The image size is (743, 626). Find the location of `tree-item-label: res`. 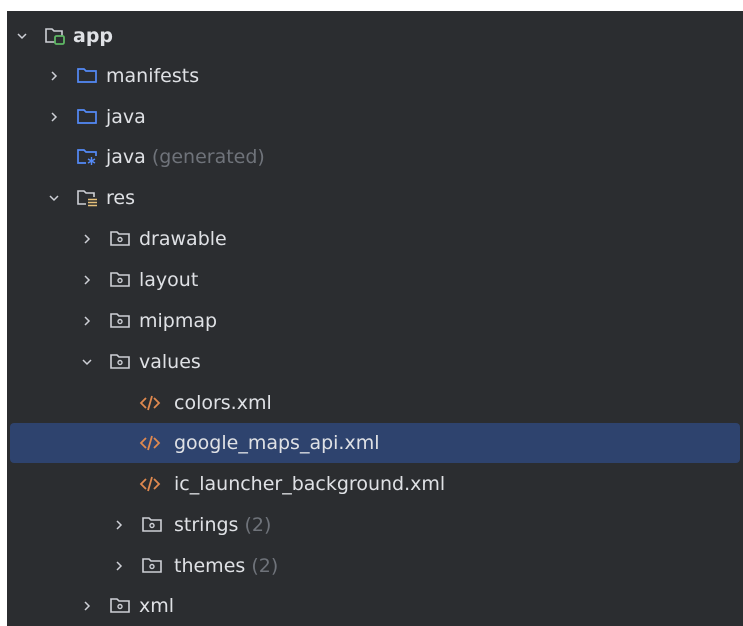

tree-item-label: res is located at coordinates (120, 198).